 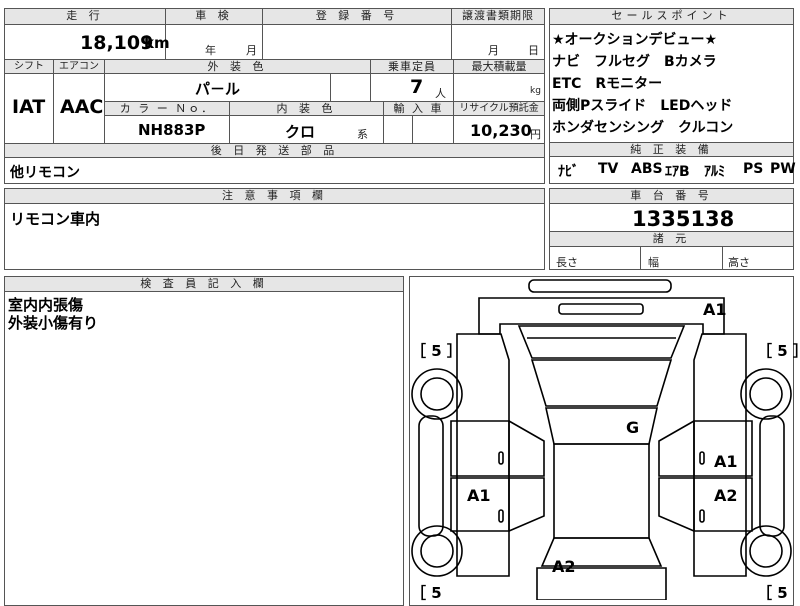 What do you see at coordinates (157, 43) in the screenshot?
I see `mileage-unit: km` at bounding box center [157, 43].